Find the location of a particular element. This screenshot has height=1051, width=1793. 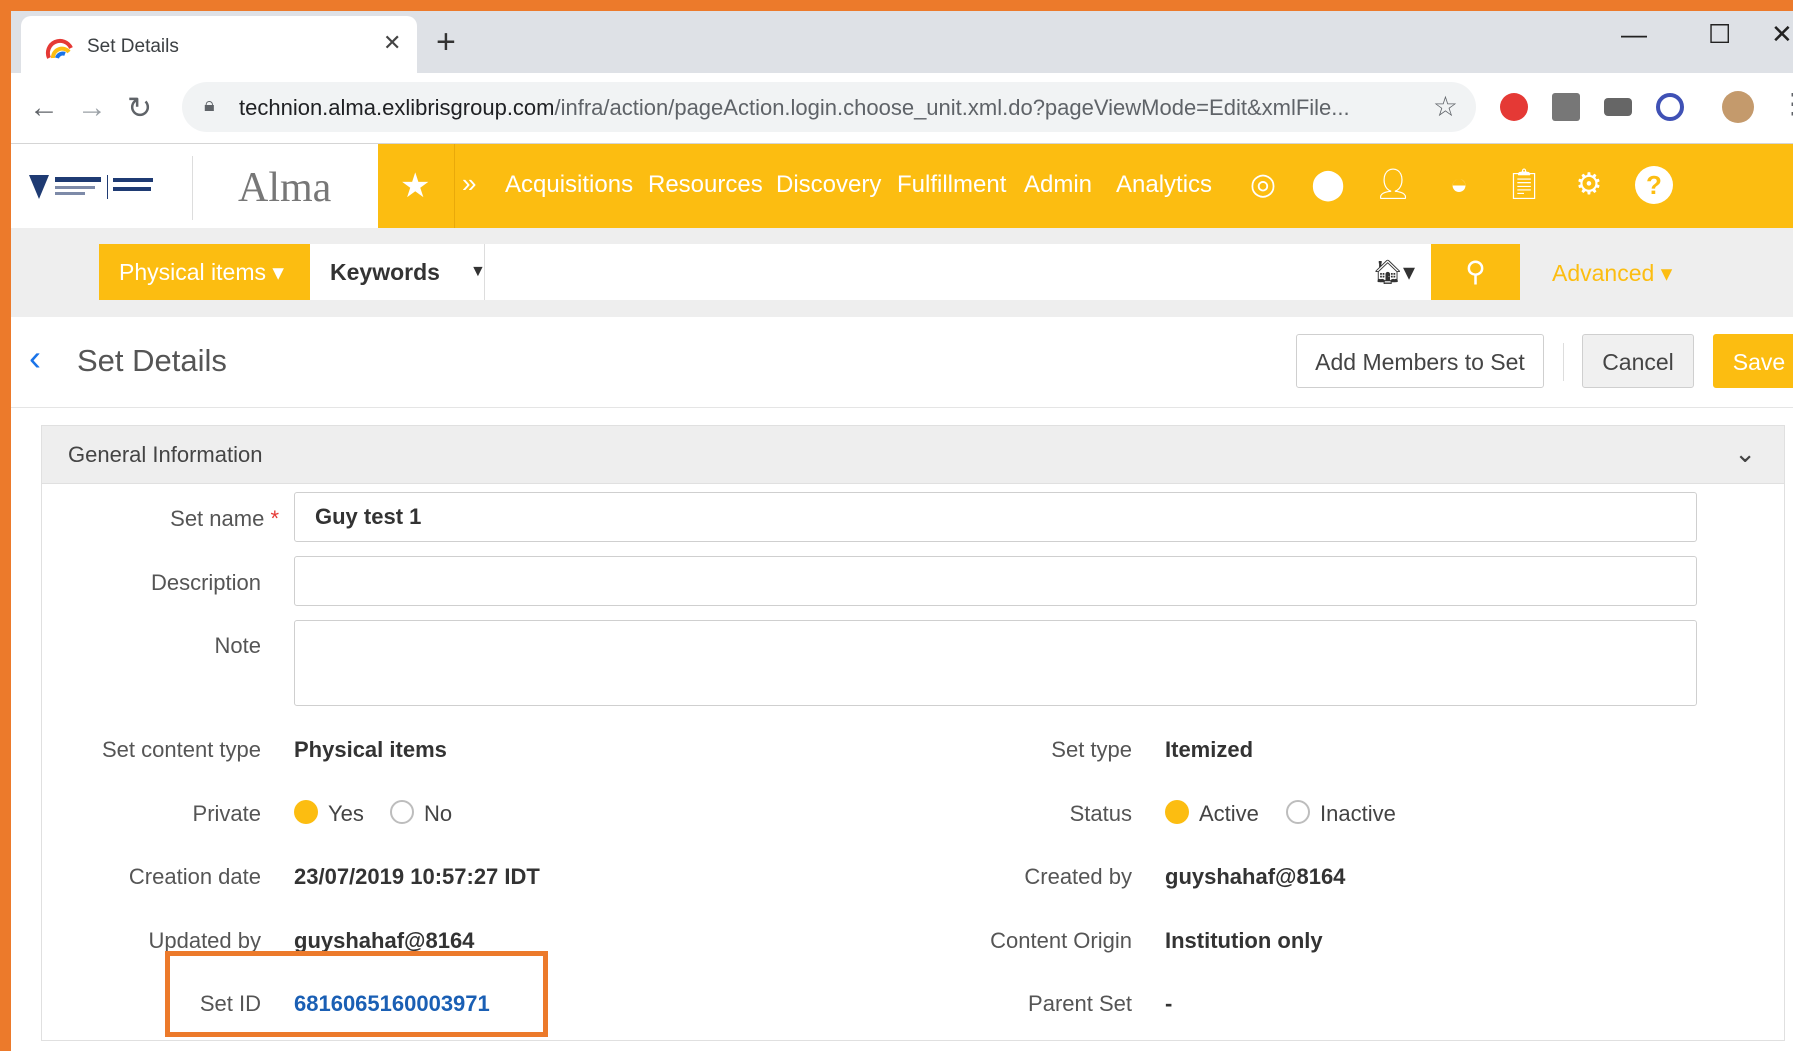

collapse-chevron-icon: ⌄ is located at coordinates (1745, 453).